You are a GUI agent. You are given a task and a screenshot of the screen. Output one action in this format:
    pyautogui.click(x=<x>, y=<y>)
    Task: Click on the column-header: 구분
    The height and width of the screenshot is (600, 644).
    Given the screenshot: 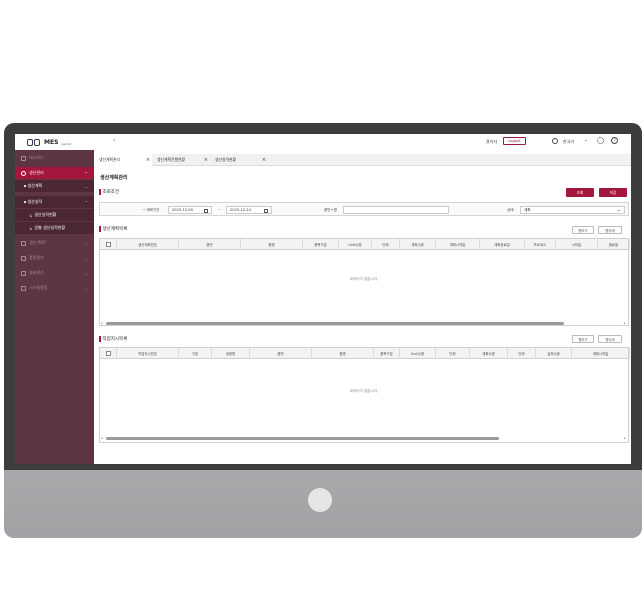 What is the action you would take?
    pyautogui.click(x=195, y=353)
    